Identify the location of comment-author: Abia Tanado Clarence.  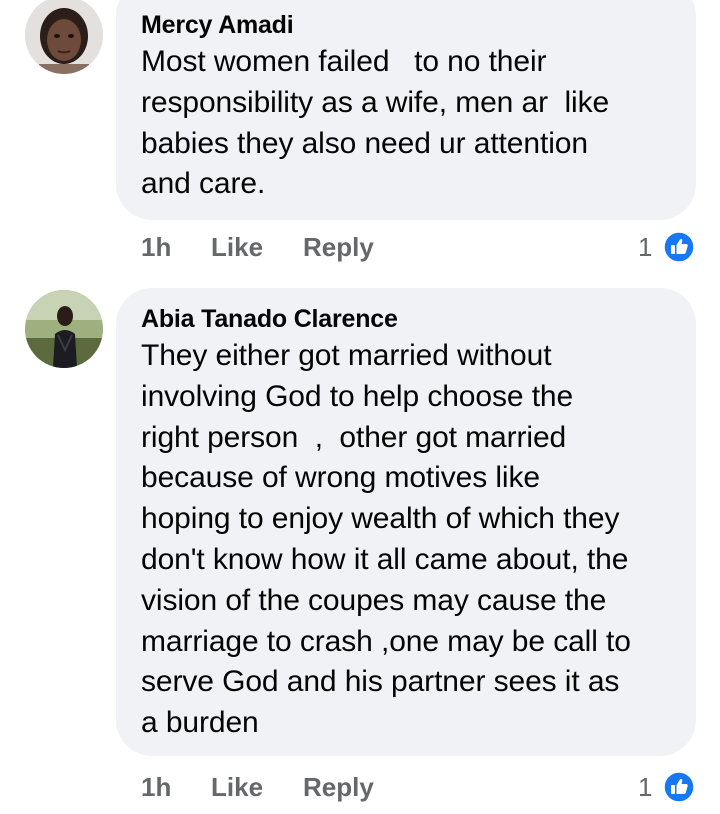
(406, 319).